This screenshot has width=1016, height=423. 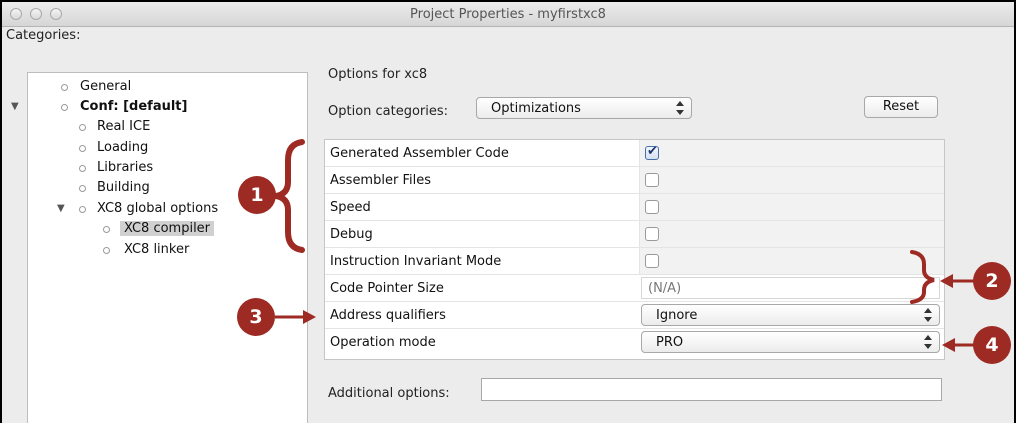 I want to click on arrow-2-icon, so click(x=957, y=281).